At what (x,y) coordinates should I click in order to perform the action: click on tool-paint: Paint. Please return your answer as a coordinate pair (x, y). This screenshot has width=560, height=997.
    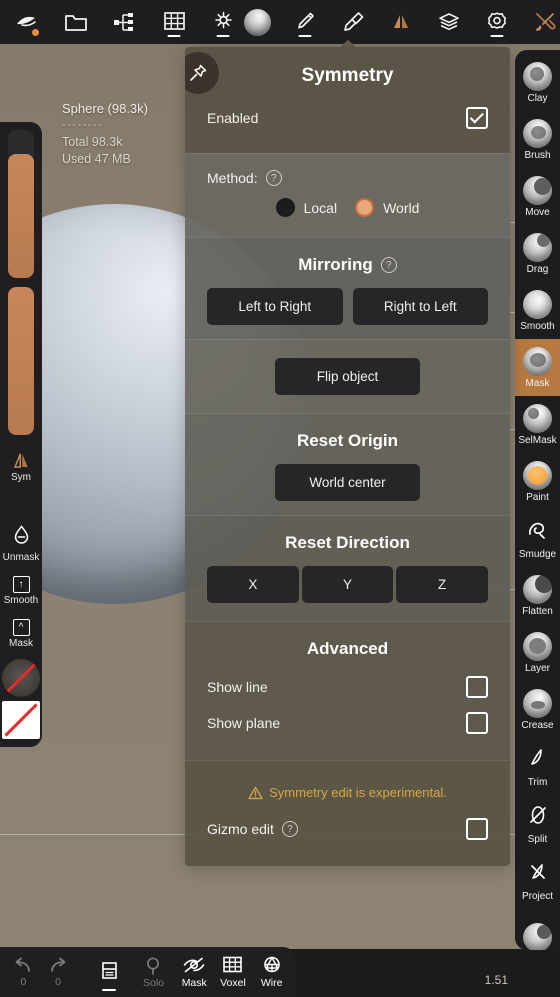
    Looking at the image, I should click on (537, 481).